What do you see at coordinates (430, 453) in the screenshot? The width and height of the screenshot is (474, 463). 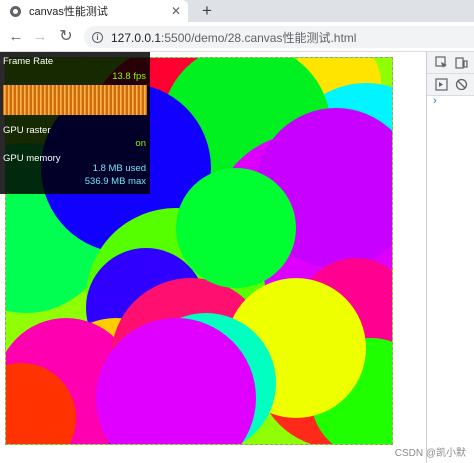 I see `watermark: CSDN @凯小默` at bounding box center [430, 453].